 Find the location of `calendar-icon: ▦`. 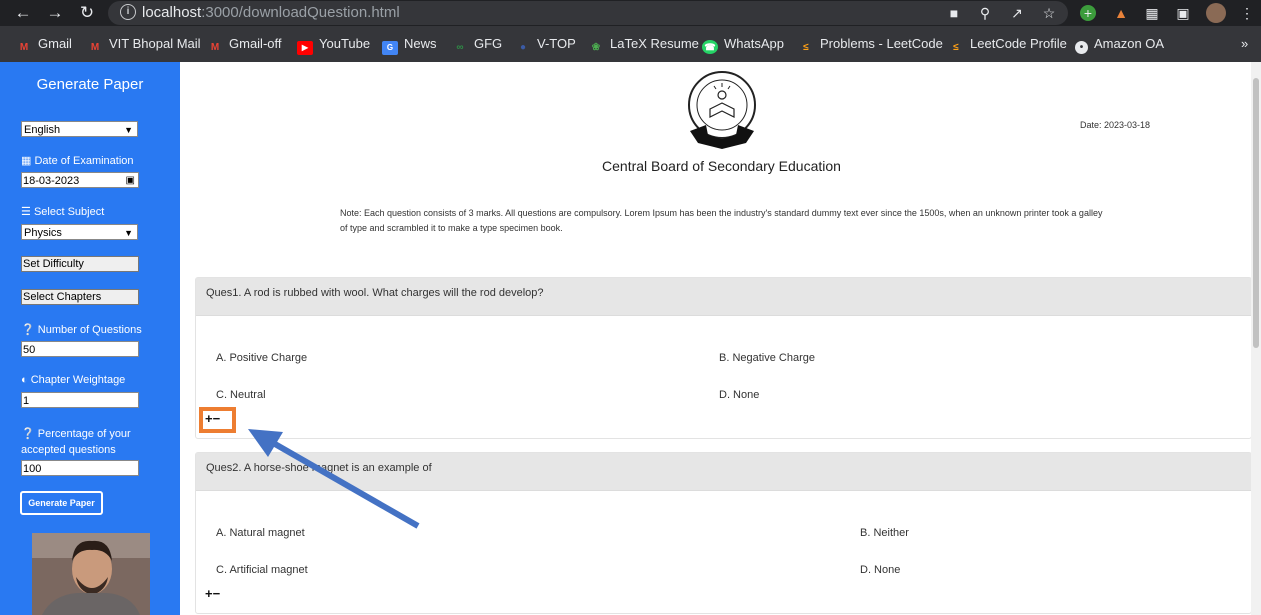

calendar-icon: ▦ is located at coordinates (26, 161).